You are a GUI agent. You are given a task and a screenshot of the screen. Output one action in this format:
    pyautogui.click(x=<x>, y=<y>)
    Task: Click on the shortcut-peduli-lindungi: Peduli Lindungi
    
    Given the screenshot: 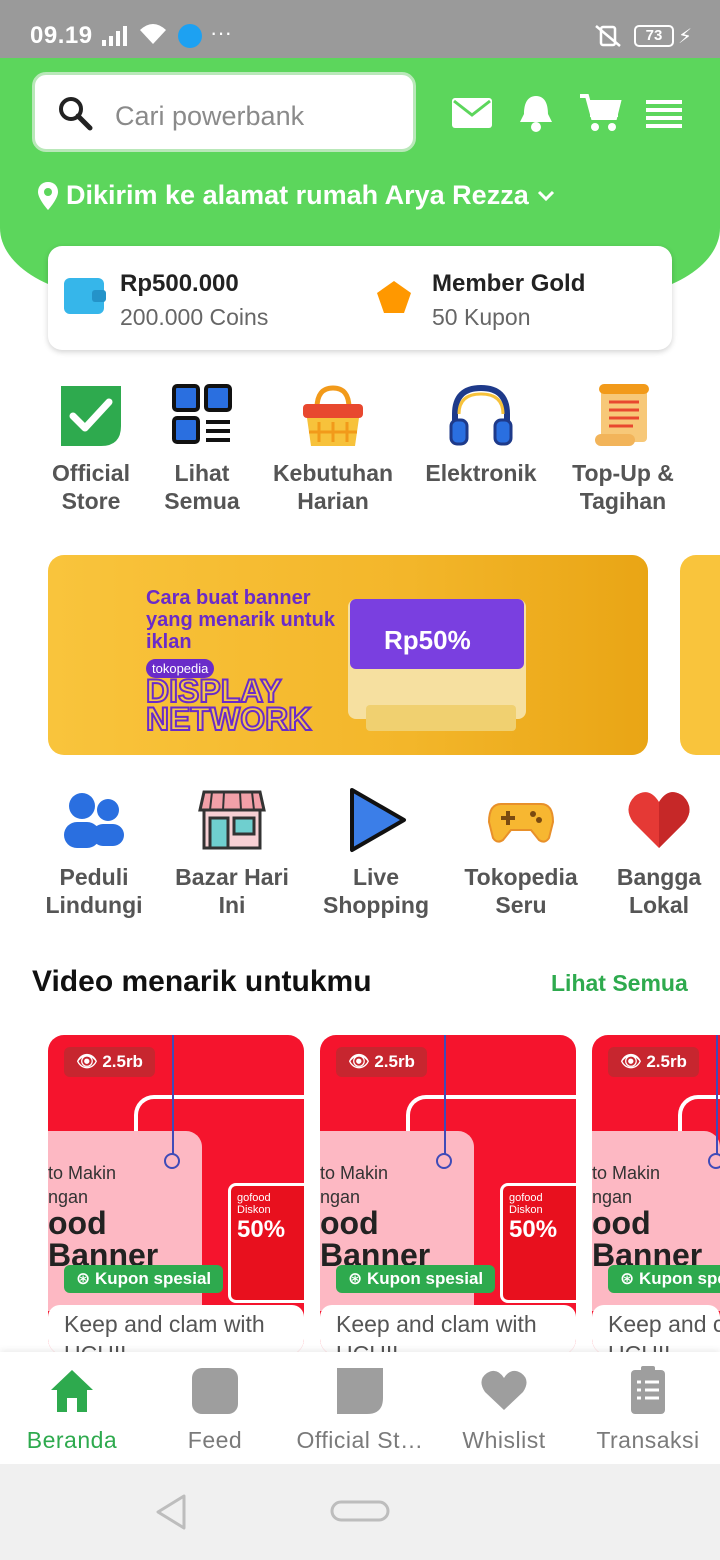 What is the action you would take?
    pyautogui.click(x=94, y=852)
    